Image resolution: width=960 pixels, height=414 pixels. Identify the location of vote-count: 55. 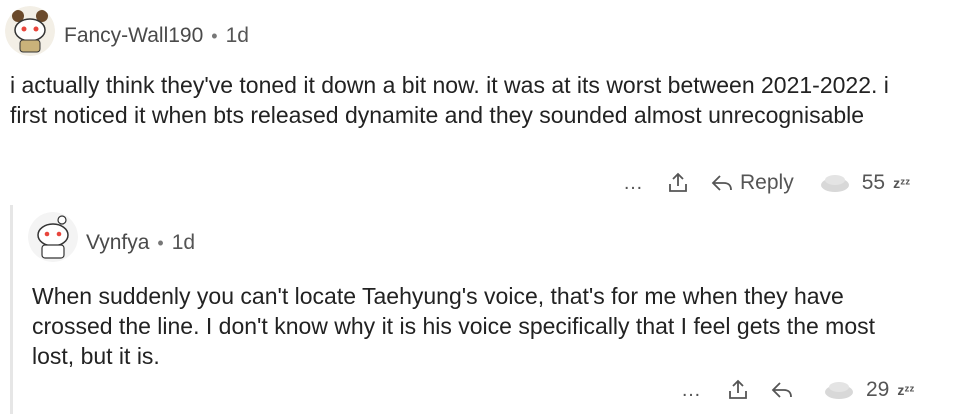
(873, 182).